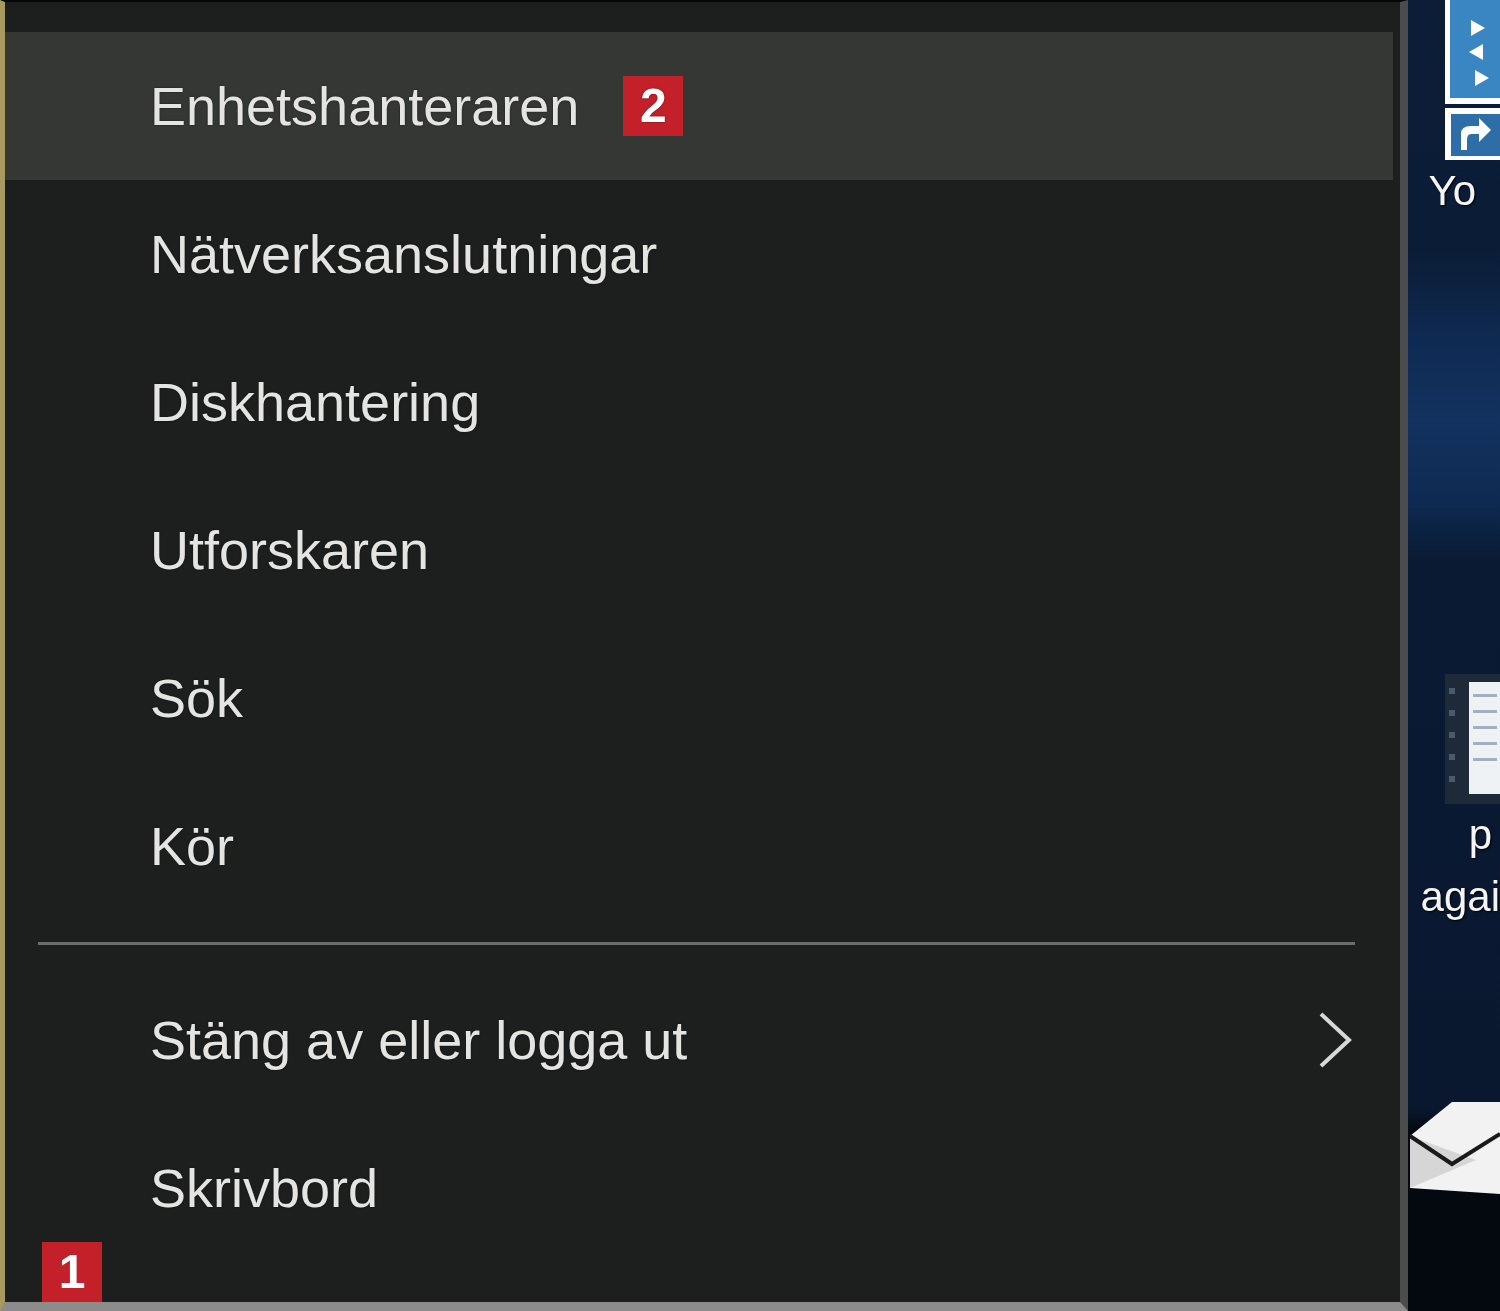 This screenshot has width=1500, height=1311. What do you see at coordinates (699, 254) in the screenshot?
I see `menu-item: Nätverksanslutningar` at bounding box center [699, 254].